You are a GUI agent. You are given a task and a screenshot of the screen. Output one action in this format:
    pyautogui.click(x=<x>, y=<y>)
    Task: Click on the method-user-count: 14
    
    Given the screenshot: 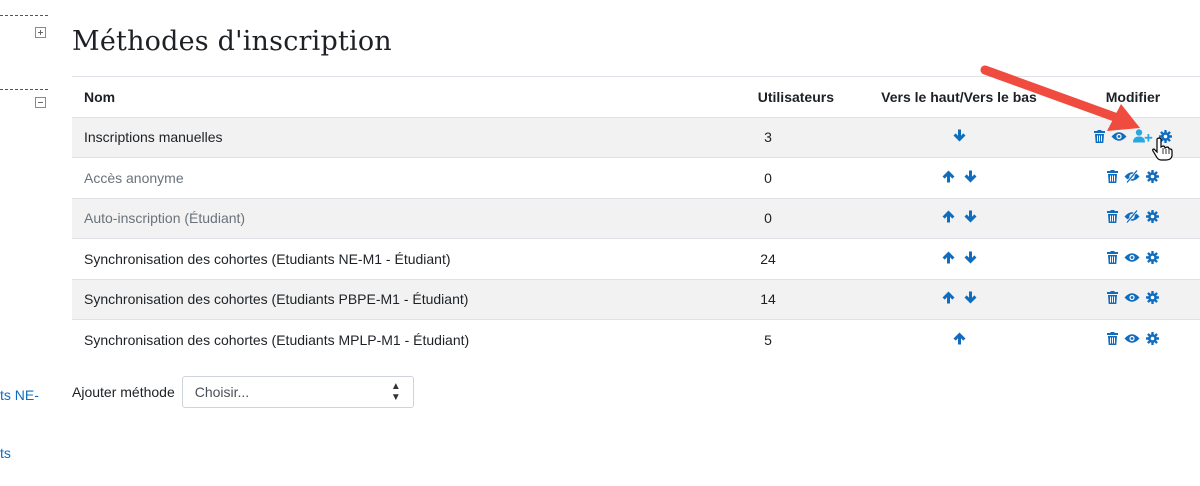 What is the action you would take?
    pyautogui.click(x=768, y=299)
    